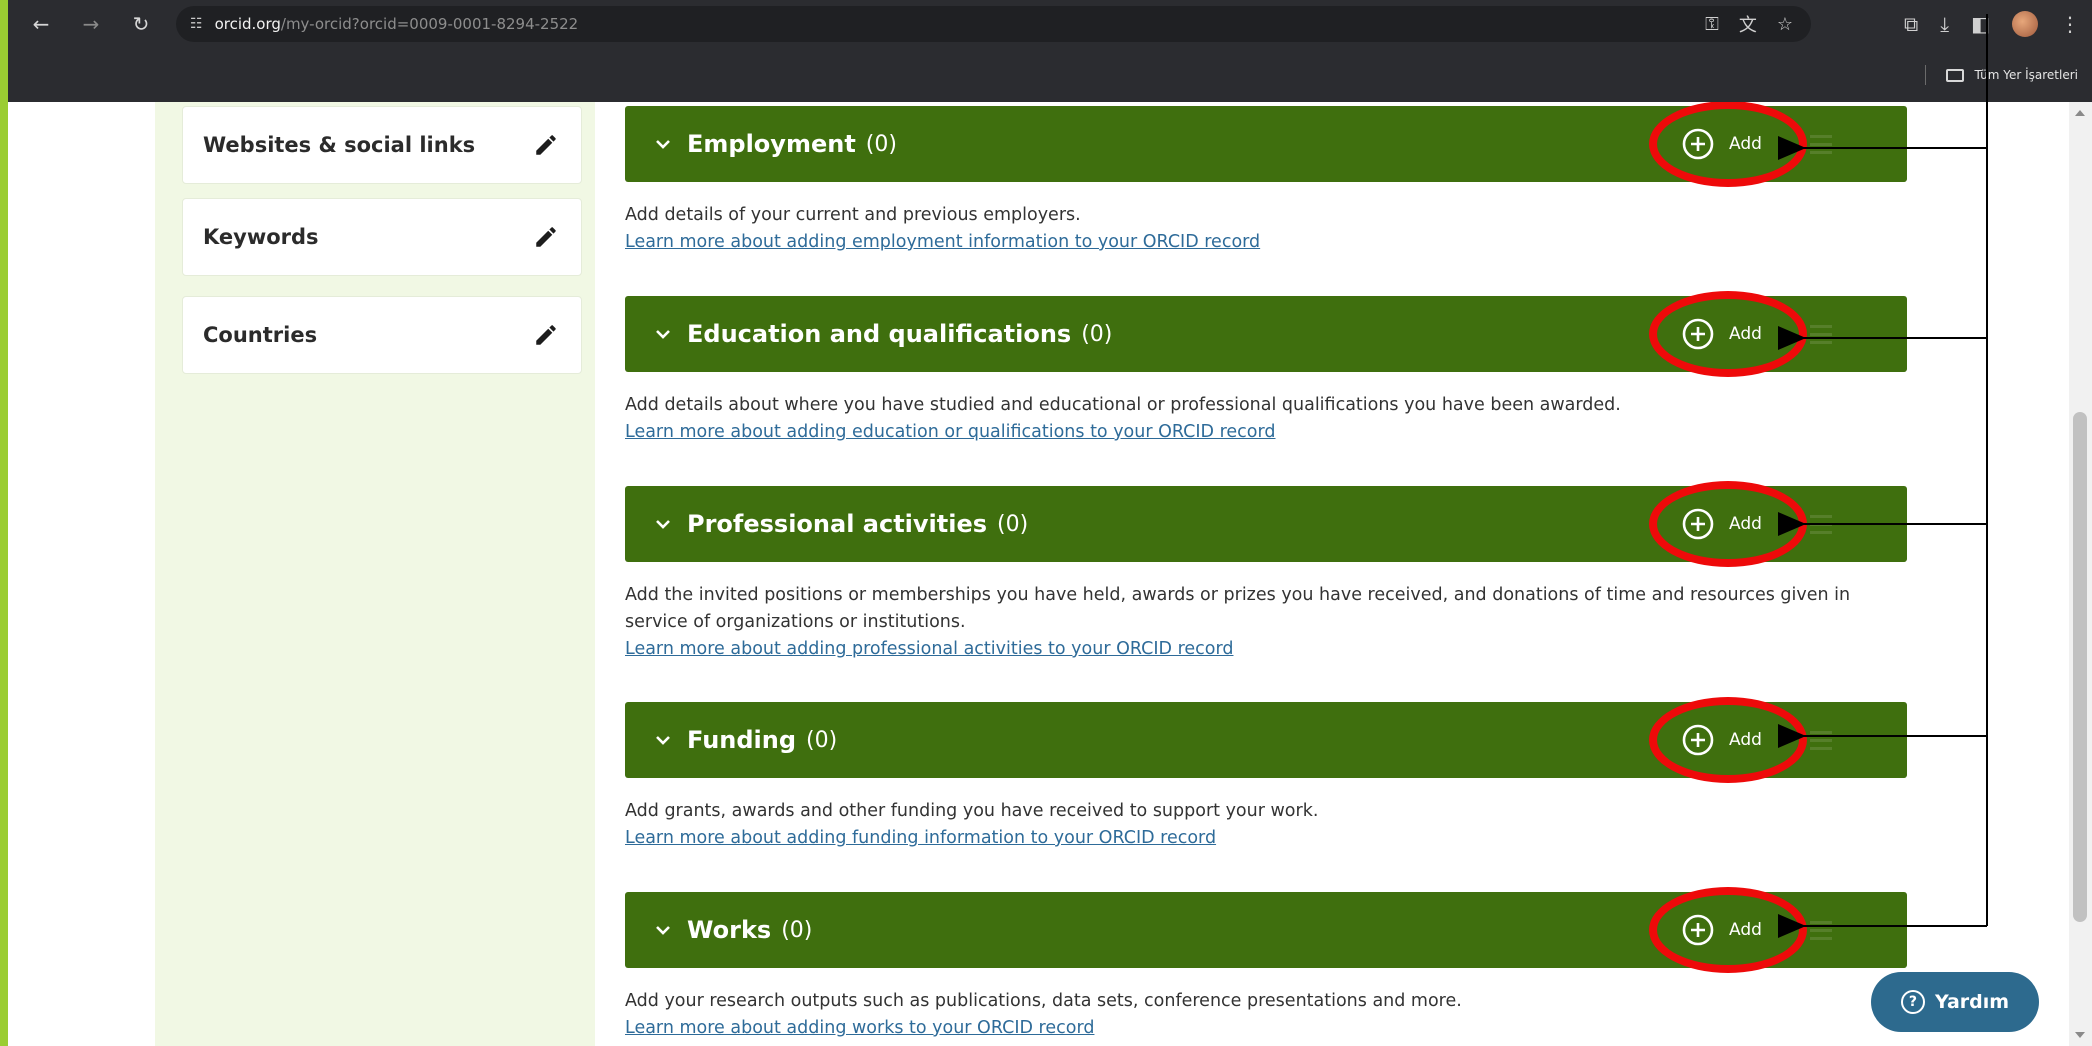 Image resolution: width=2092 pixels, height=1046 pixels. Describe the element at coordinates (339, 145) in the screenshot. I see `sidebar-item-label: Websites & social links` at that location.